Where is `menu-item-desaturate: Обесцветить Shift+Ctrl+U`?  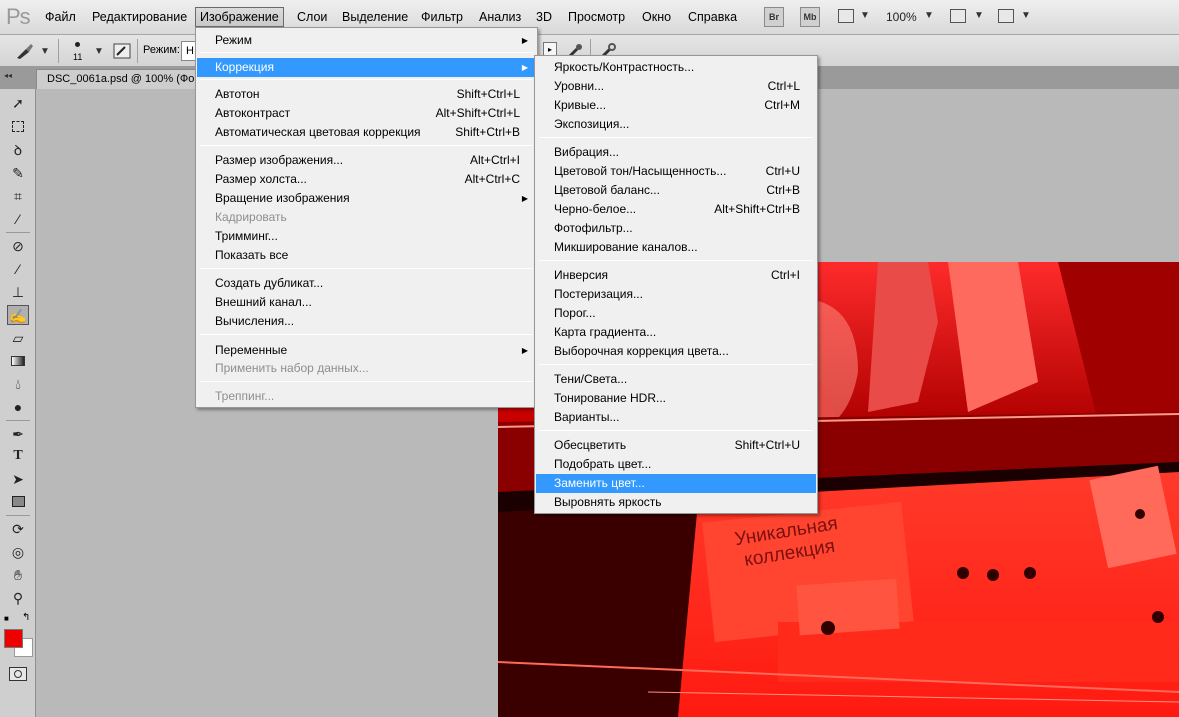 menu-item-desaturate: Обесцветить Shift+Ctrl+U is located at coordinates (676, 445).